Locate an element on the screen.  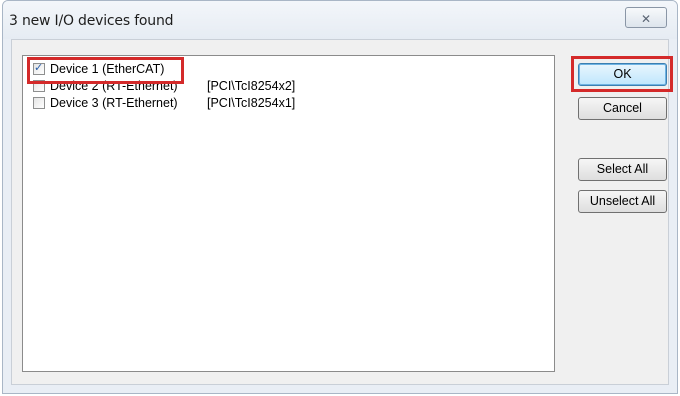
checkmark-icon: ✓ is located at coordinates (39, 67).